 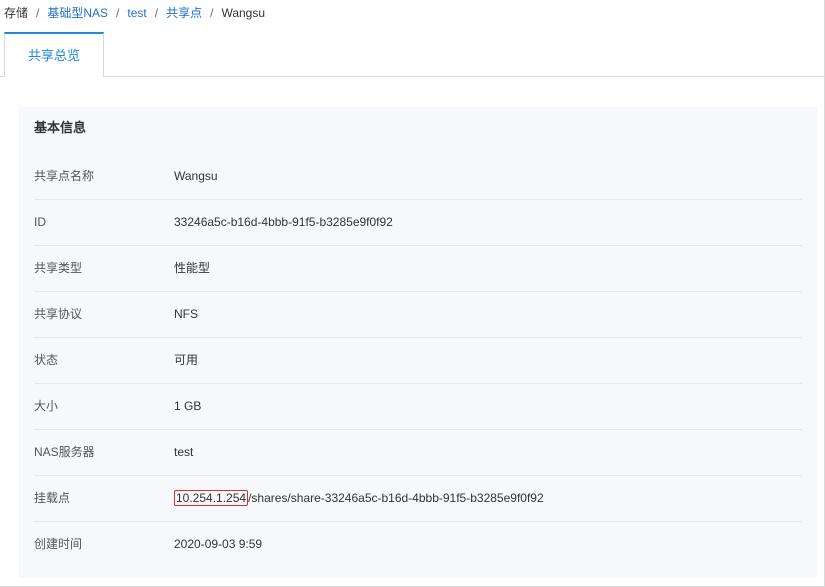 What do you see at coordinates (418, 315) in the screenshot?
I see `info-row-protocol: 共享协议 NFS` at bounding box center [418, 315].